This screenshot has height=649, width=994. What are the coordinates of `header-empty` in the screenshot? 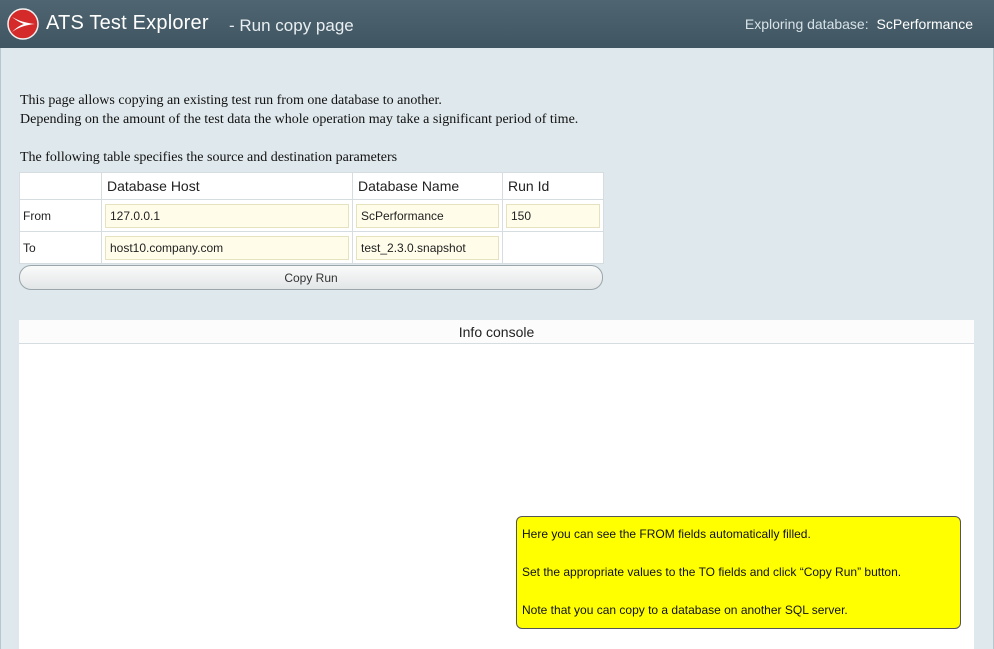 It's located at (60, 186).